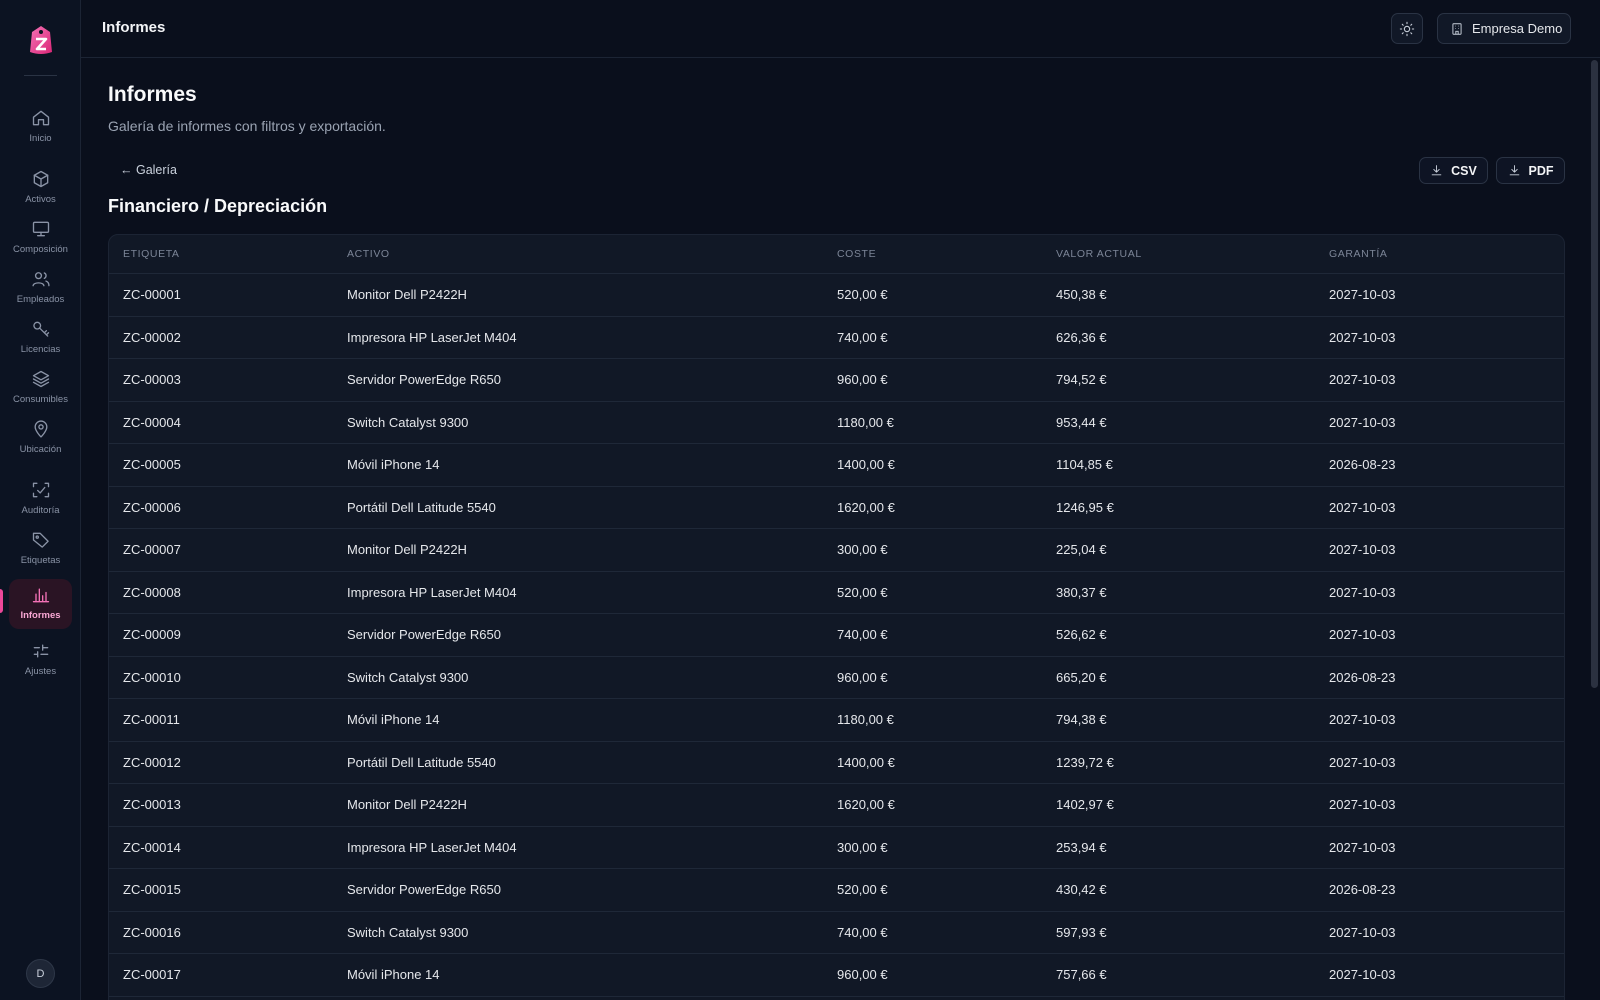 Image resolution: width=1600 pixels, height=1000 pixels. Describe the element at coordinates (1084, 465) in the screenshot. I see `cell-valor-actual: 1104,85 €` at that location.